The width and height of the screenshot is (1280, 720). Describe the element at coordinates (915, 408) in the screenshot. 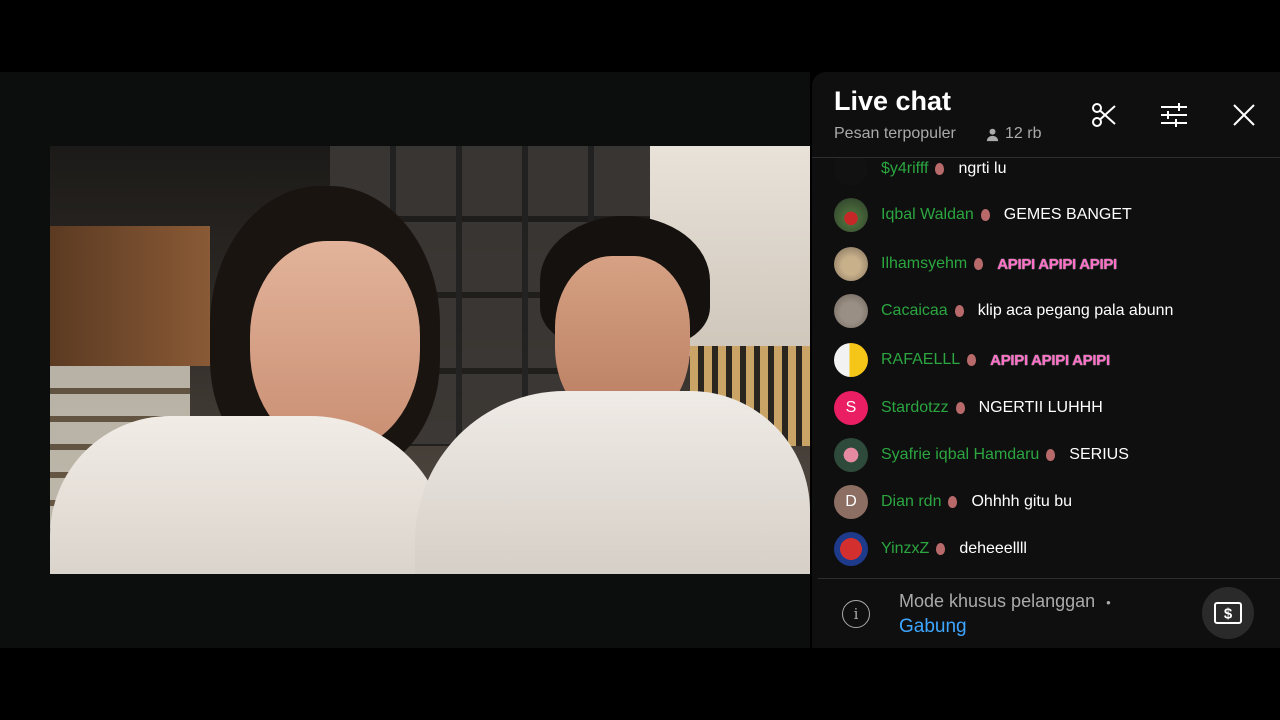

I see `message-author: Stardotzz` at that location.